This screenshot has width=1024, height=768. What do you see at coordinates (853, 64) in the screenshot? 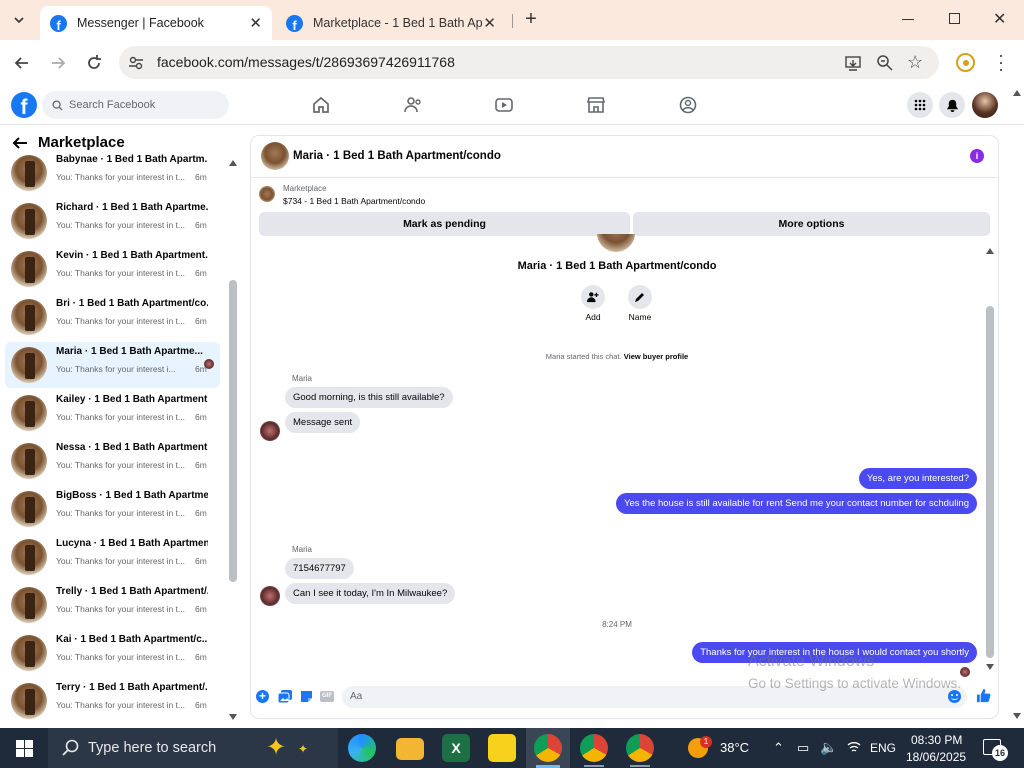
I see `install-app-icon` at bounding box center [853, 64].